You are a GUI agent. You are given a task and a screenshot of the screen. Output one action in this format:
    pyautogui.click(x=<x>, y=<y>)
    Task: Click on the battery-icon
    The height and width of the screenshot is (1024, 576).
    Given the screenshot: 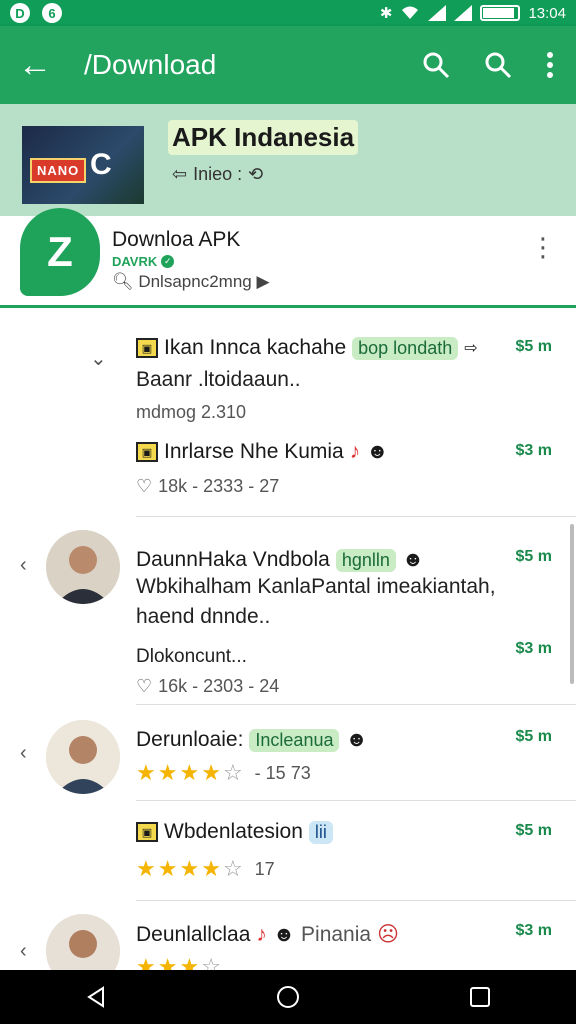 What is the action you would take?
    pyautogui.click(x=500, y=13)
    